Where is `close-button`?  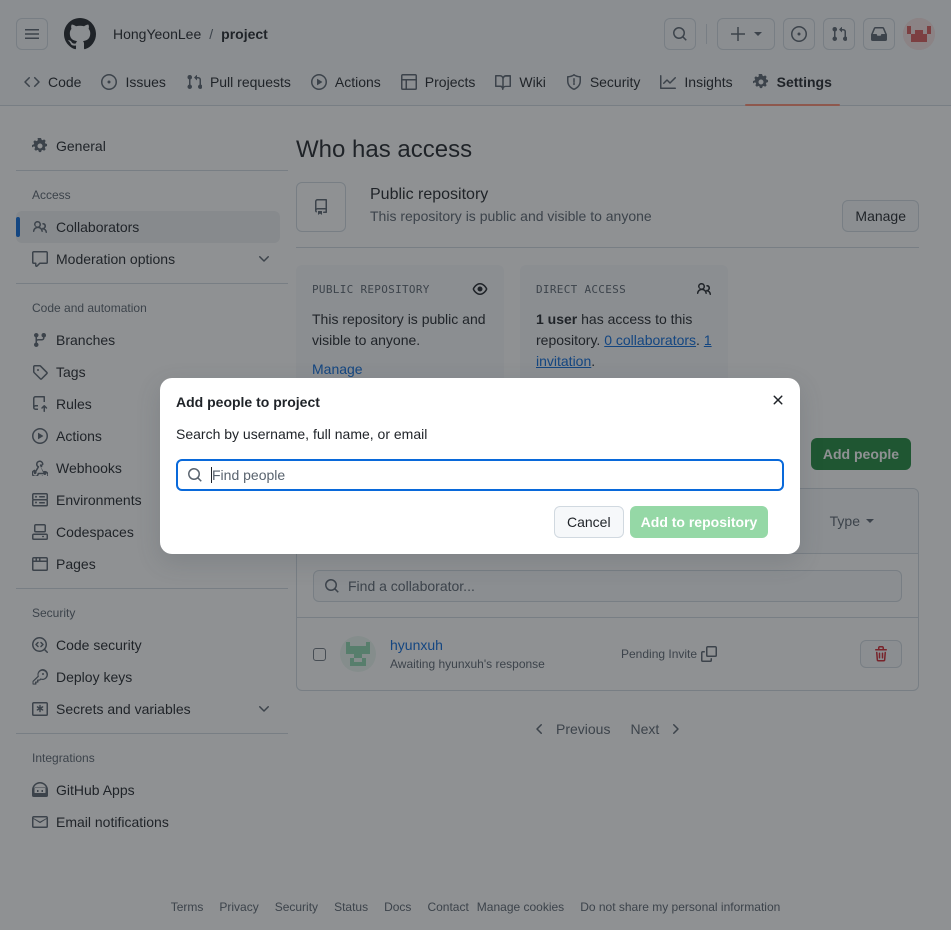 close-button is located at coordinates (778, 400).